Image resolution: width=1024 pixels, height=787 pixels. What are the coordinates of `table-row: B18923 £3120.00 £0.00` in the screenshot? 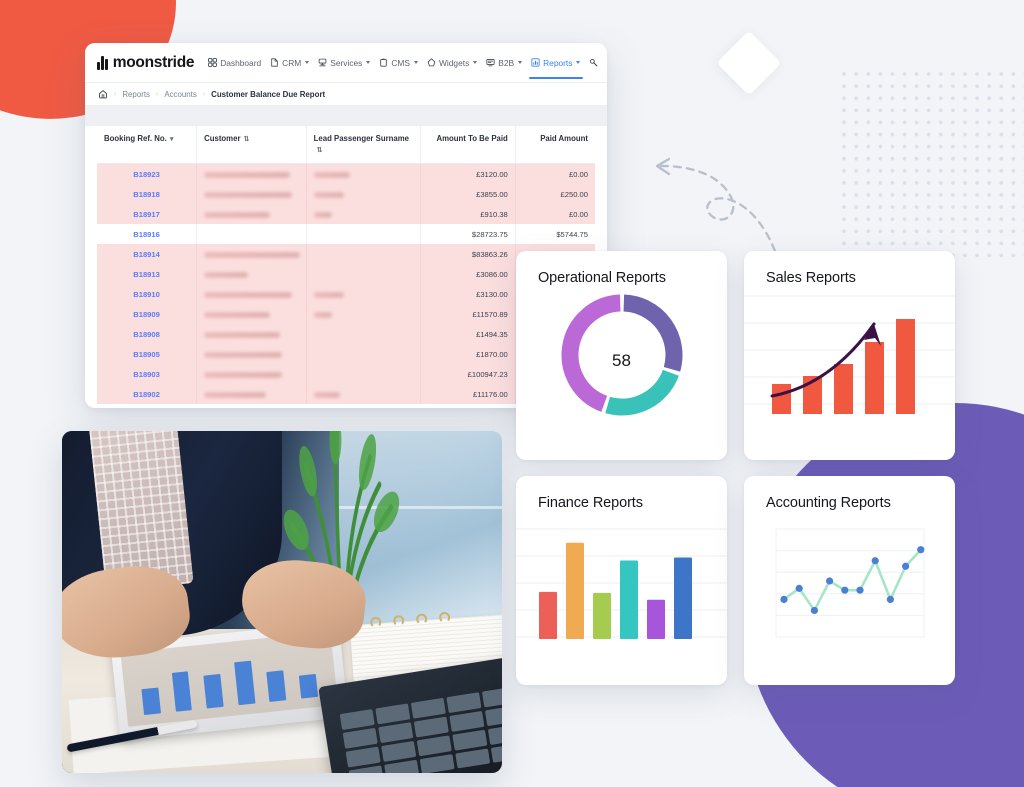 It's located at (346, 174).